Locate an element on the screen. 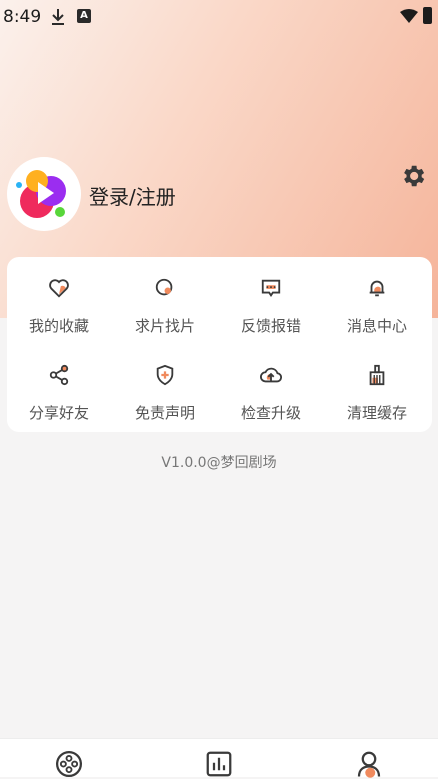  login-register-link: 登录/注册 is located at coordinates (132, 195).